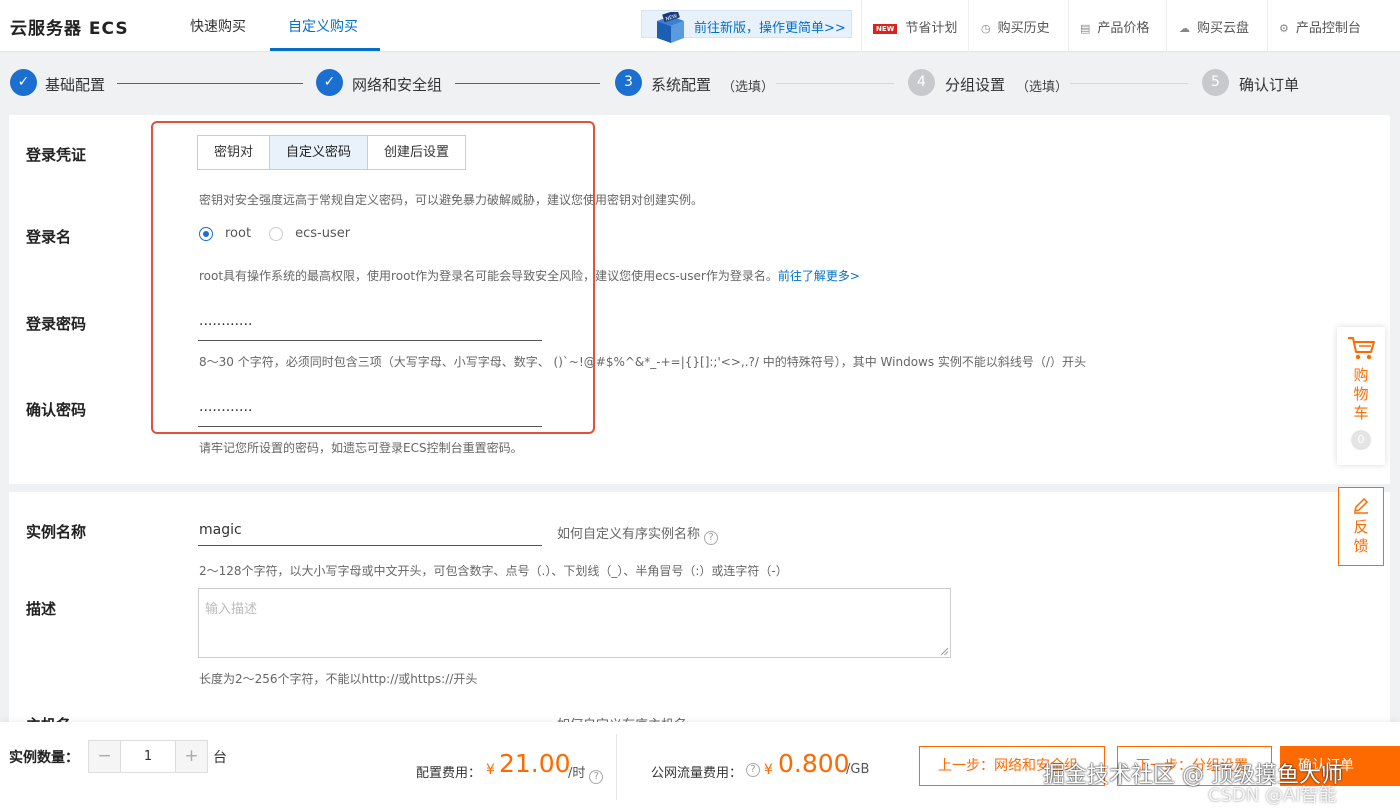 The image size is (1400, 809). What do you see at coordinates (1284, 28) in the screenshot?
I see `gear-icon: ⚙` at bounding box center [1284, 28].